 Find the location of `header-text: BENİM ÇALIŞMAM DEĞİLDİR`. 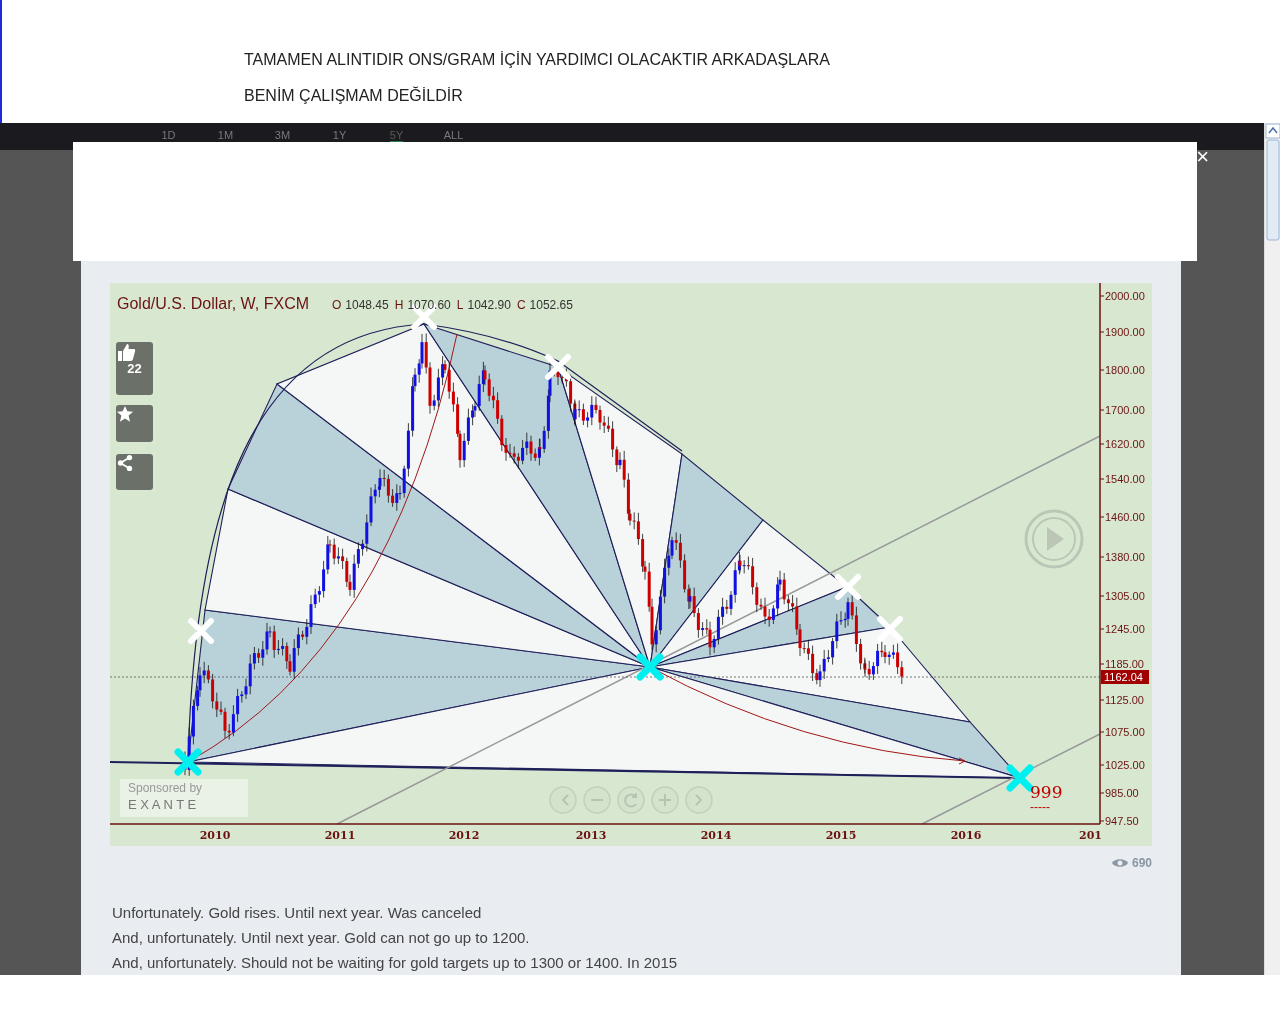

header-text: BENİM ÇALIŞMAM DEĞİLDİR is located at coordinates (354, 95).